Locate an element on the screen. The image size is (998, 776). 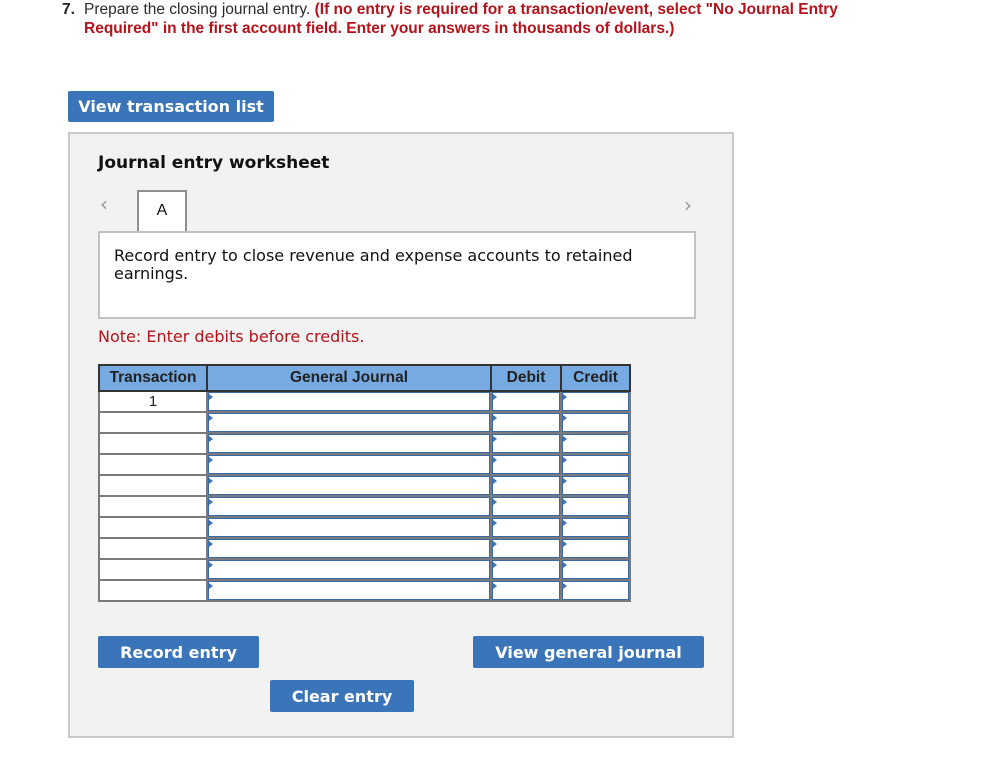
view-transaction-list-button: View transaction list is located at coordinates (171, 106).